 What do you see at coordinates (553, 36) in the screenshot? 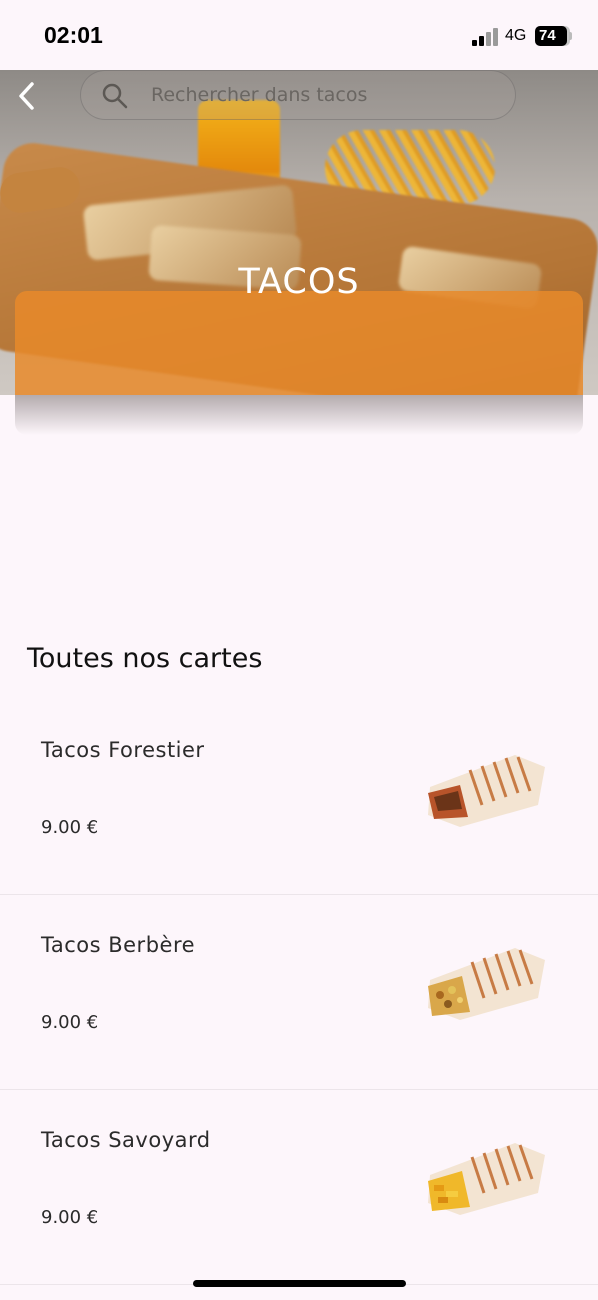
I see `battery-icon: 74` at bounding box center [553, 36].